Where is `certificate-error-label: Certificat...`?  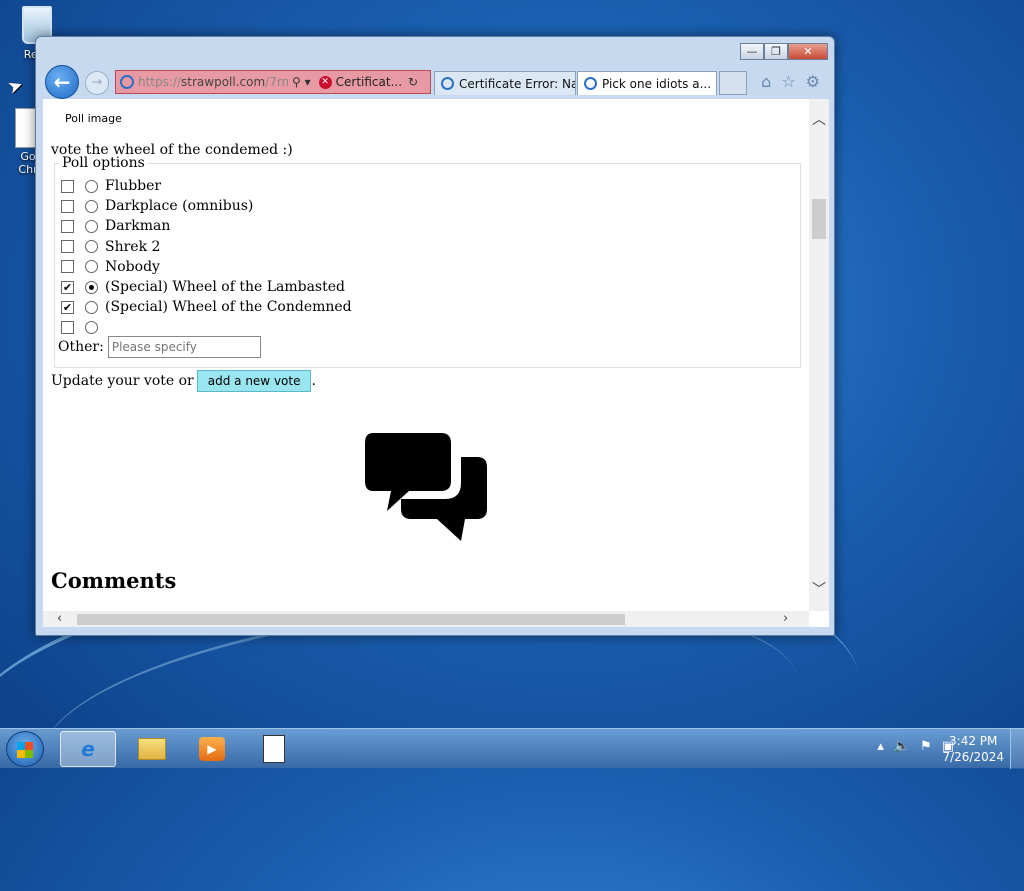 certificate-error-label: Certificat... is located at coordinates (369, 82).